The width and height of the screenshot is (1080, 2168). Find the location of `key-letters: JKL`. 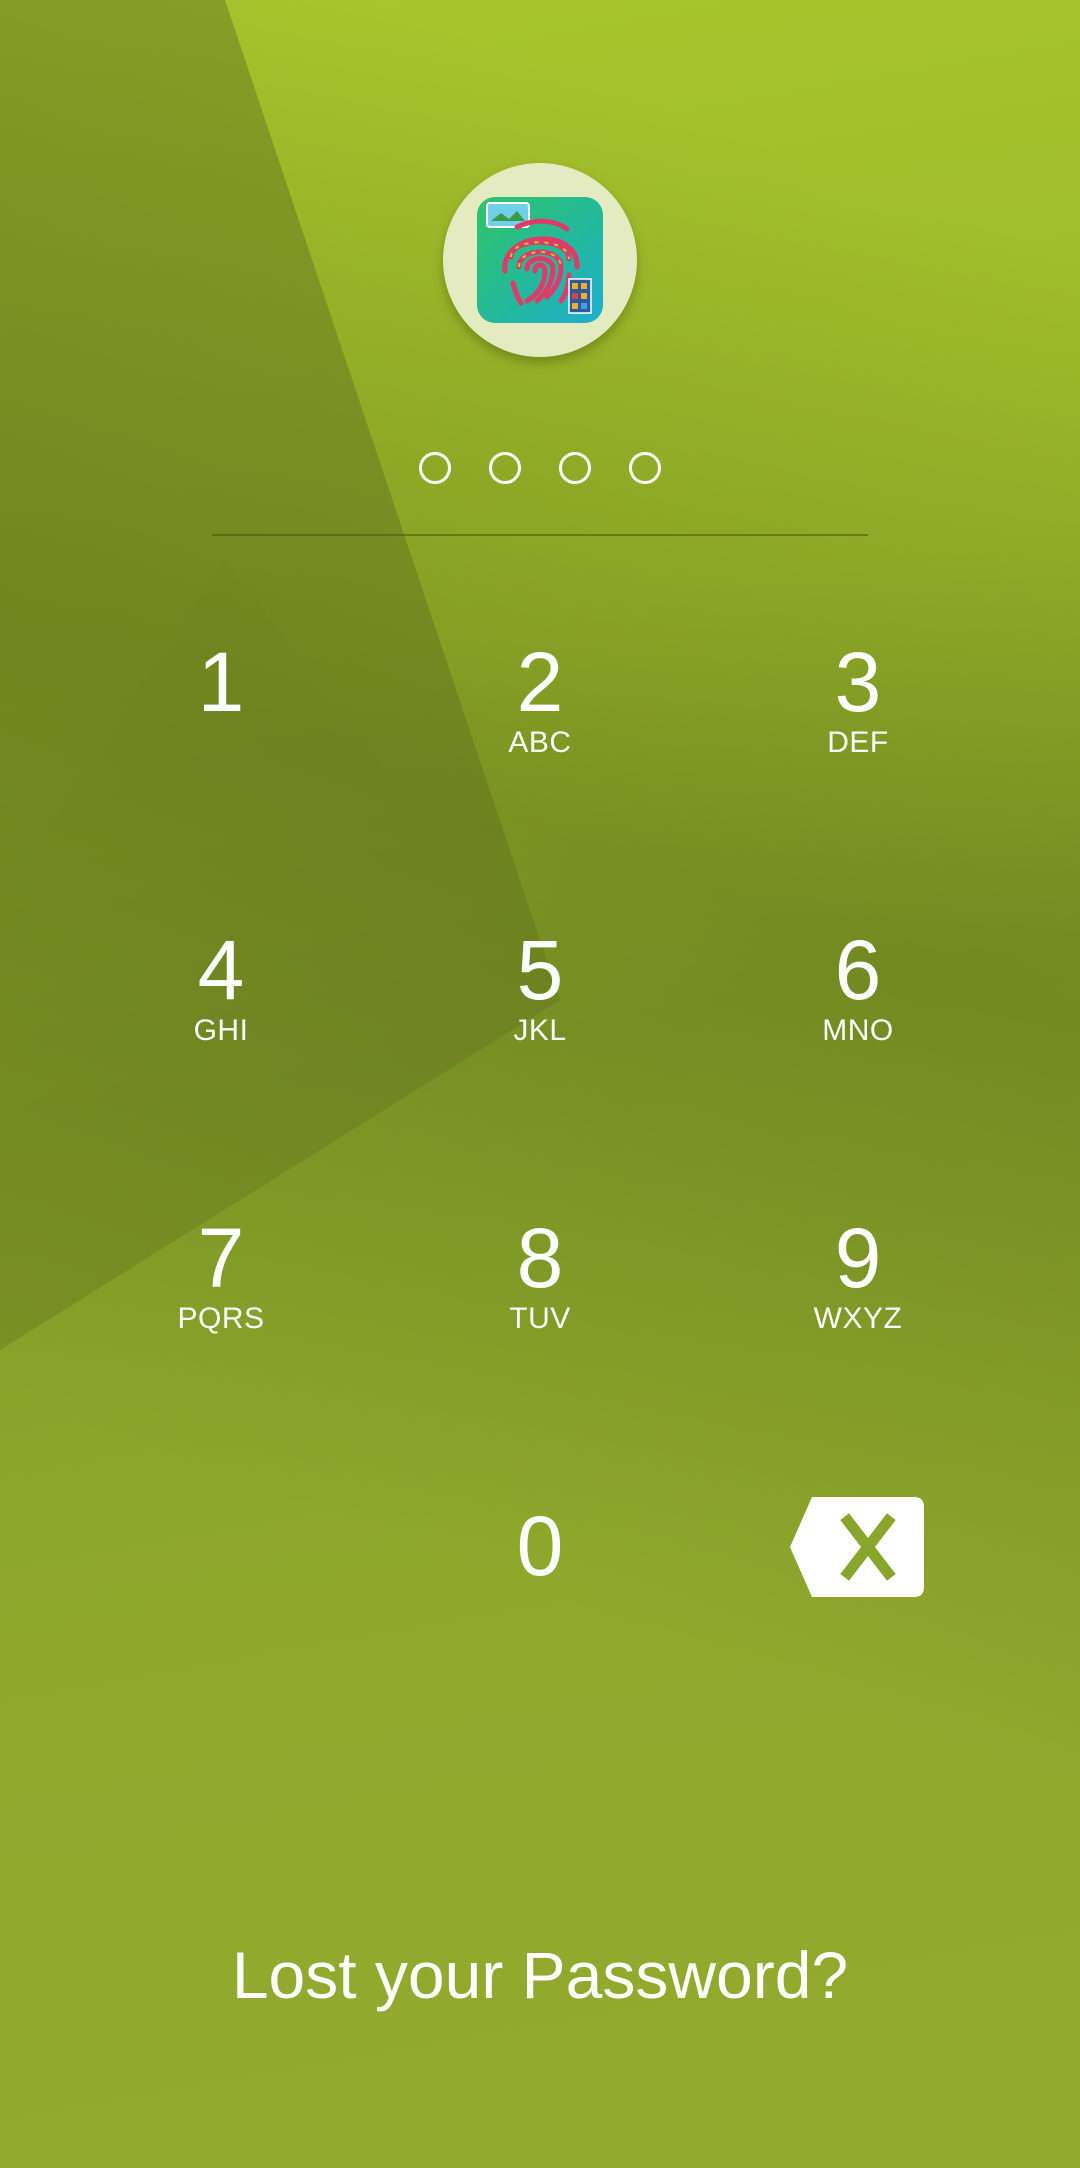

key-letters: JKL is located at coordinates (540, 1030).